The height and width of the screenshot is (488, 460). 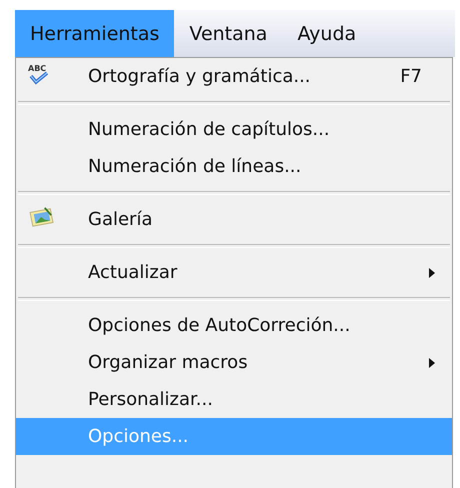 What do you see at coordinates (411, 76) in the screenshot?
I see `shortcut-label: F7` at bounding box center [411, 76].